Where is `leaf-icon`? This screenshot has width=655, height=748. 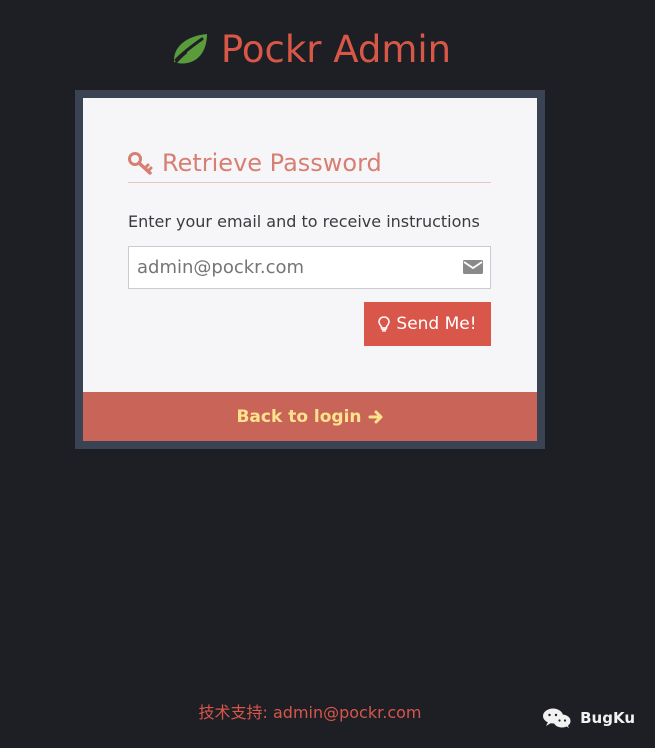
leaf-icon is located at coordinates (191, 49).